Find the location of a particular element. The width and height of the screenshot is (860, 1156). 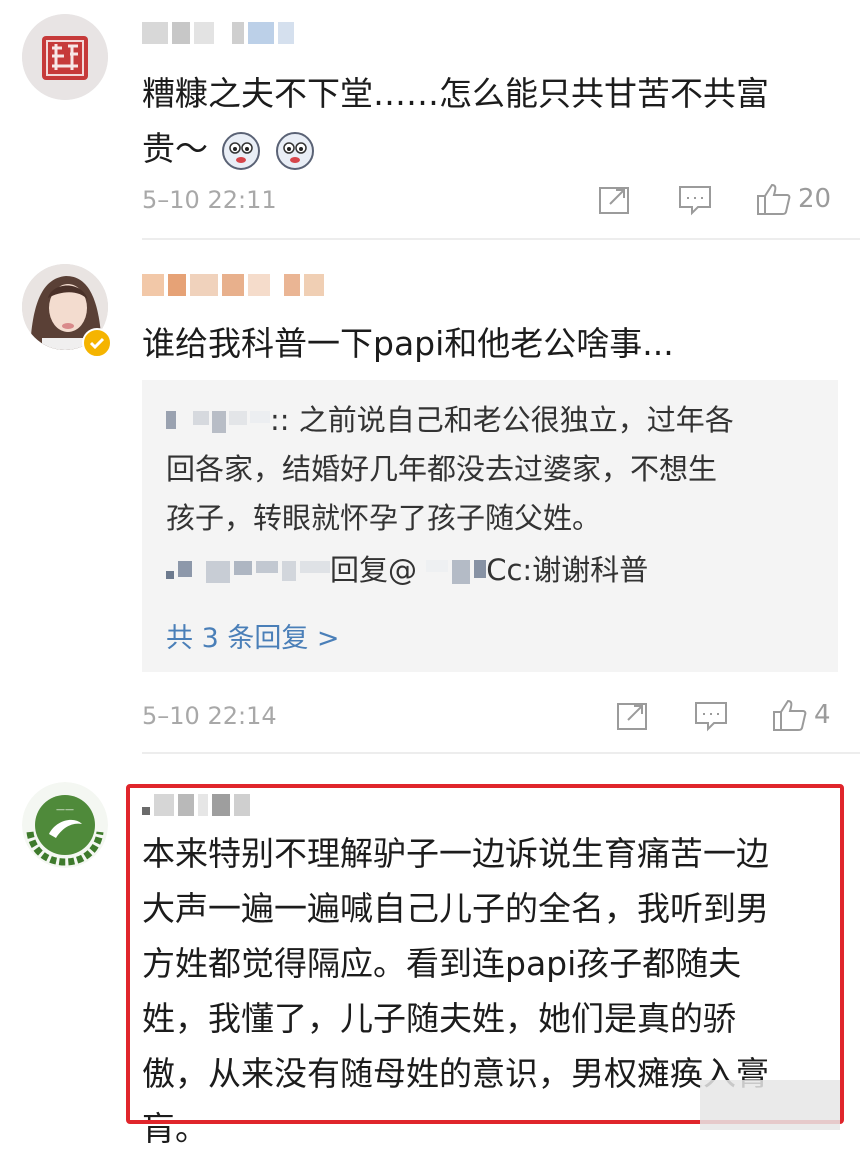

reply-line: 孩子，转眼就怀孕了孩子随父姓。 is located at coordinates (384, 518).